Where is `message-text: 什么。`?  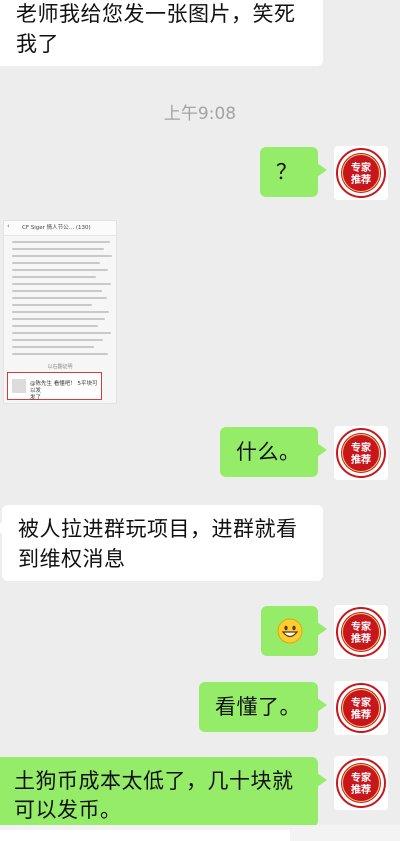 message-text: 什么。 is located at coordinates (268, 452).